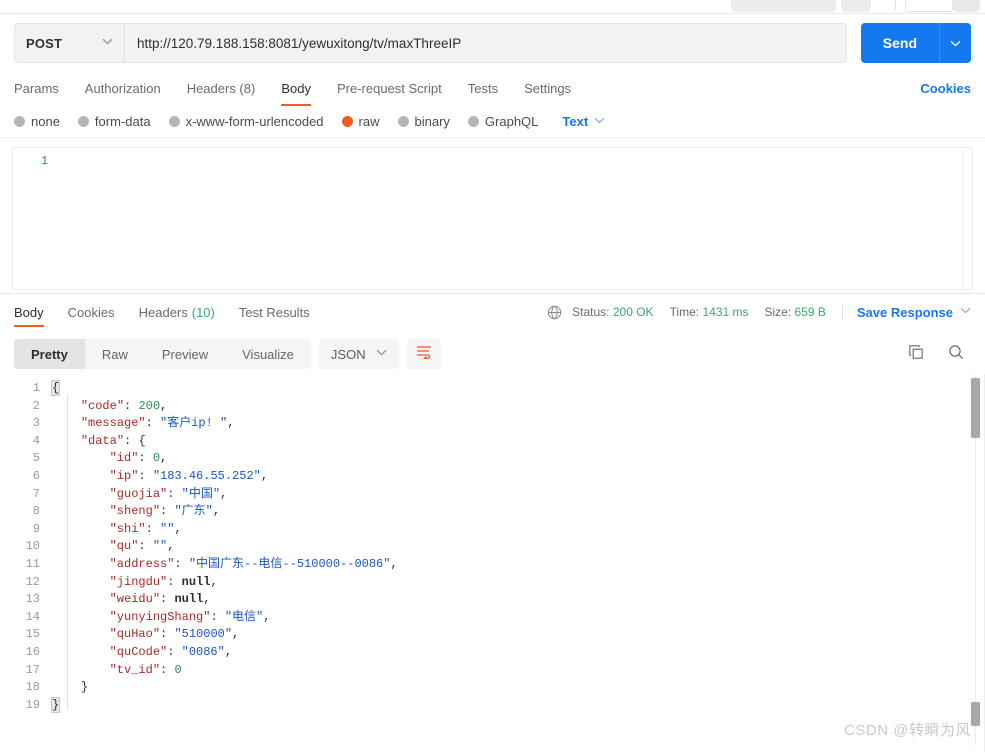 The width and height of the screenshot is (985, 752). I want to click on cookies-link: Cookies, so click(945, 88).